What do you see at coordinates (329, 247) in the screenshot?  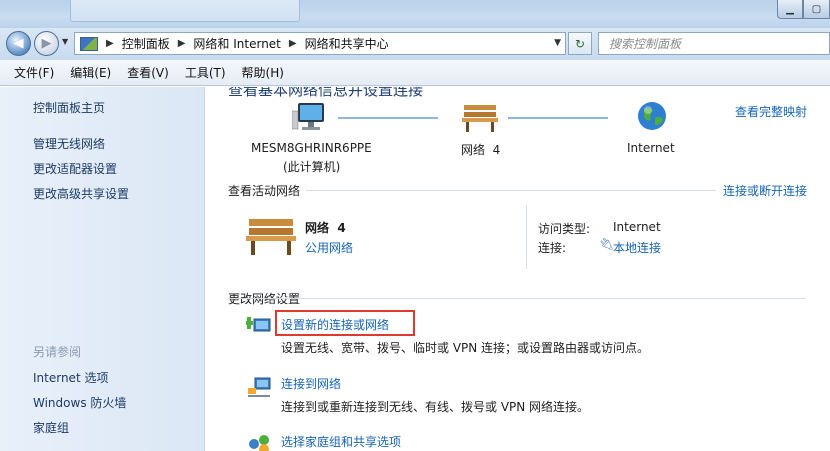 I see `network-type-link: 公用网络` at bounding box center [329, 247].